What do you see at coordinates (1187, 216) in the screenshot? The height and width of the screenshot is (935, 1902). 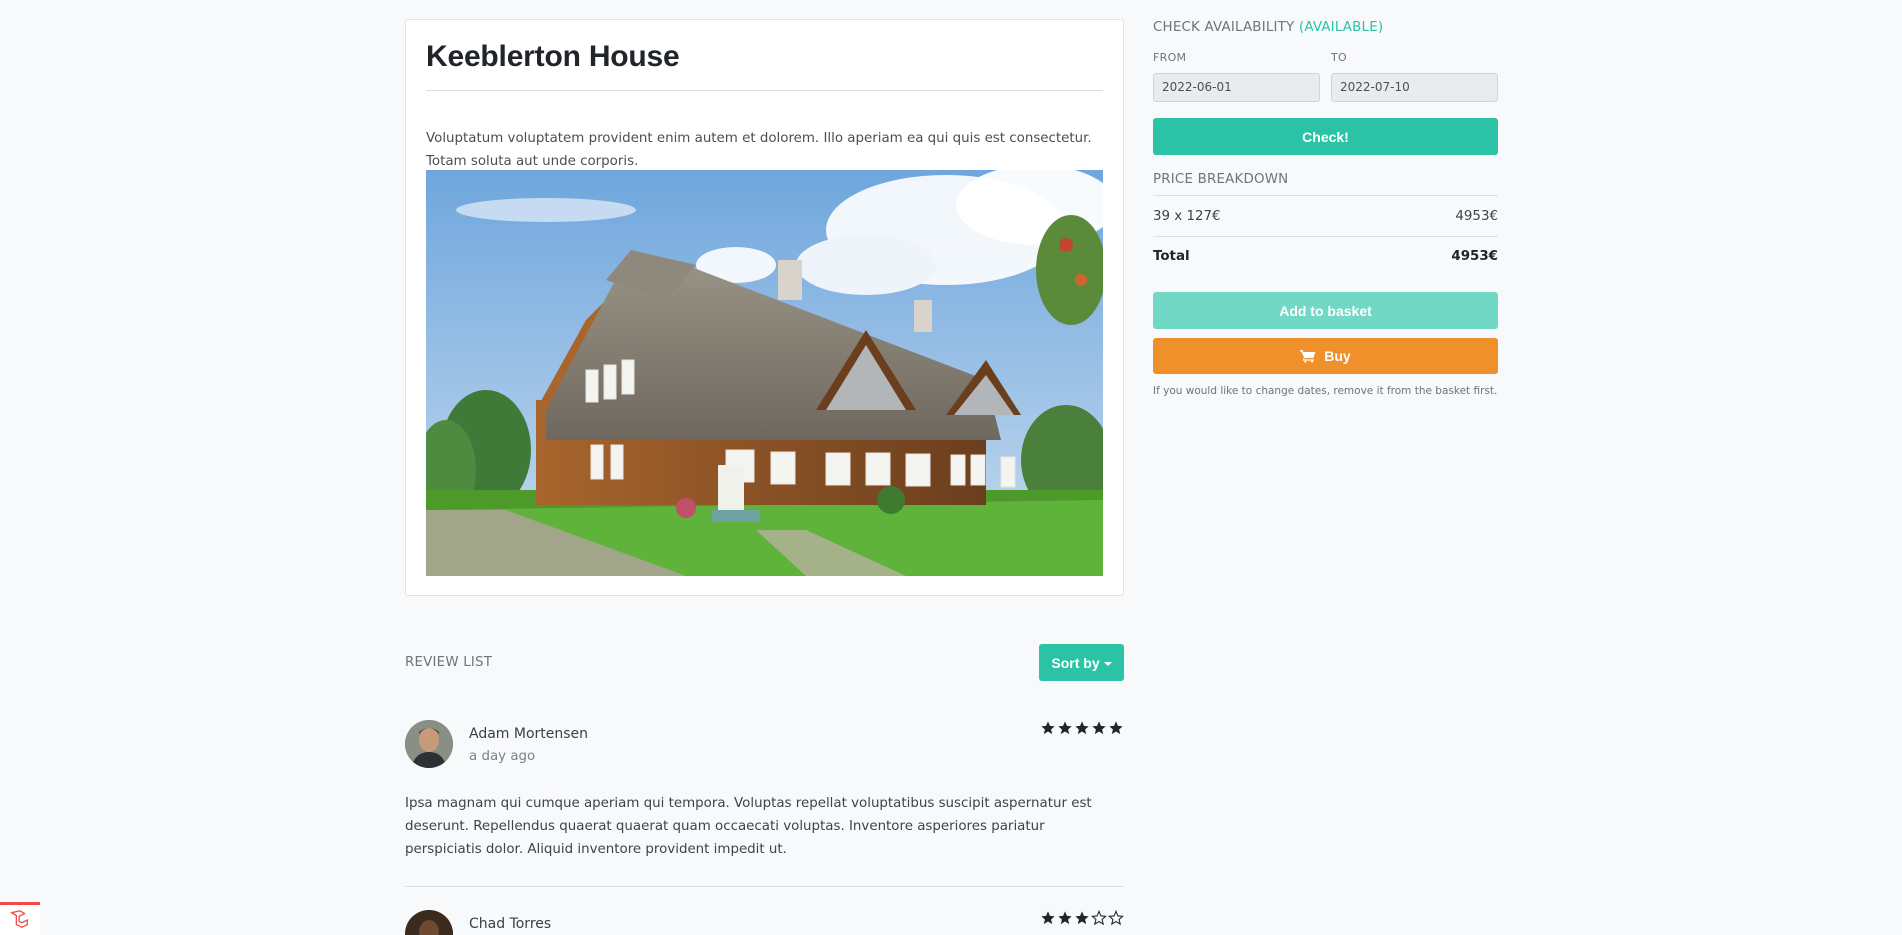 I see `price-line-label: 39 x 127€` at bounding box center [1187, 216].